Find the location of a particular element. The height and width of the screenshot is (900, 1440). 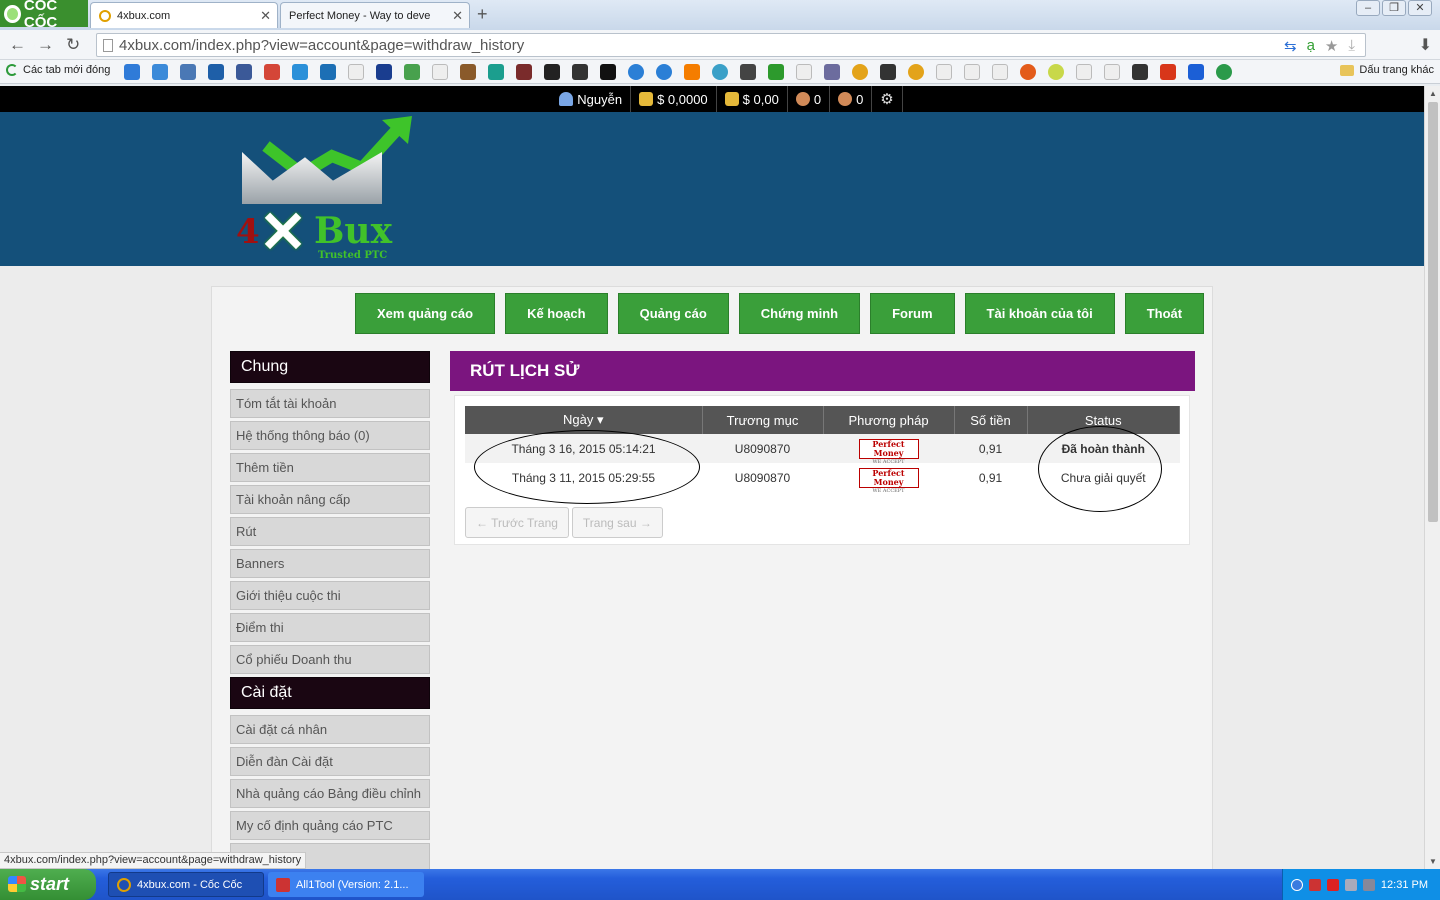

prev-page-button: ← Trước Trang is located at coordinates (517, 522).